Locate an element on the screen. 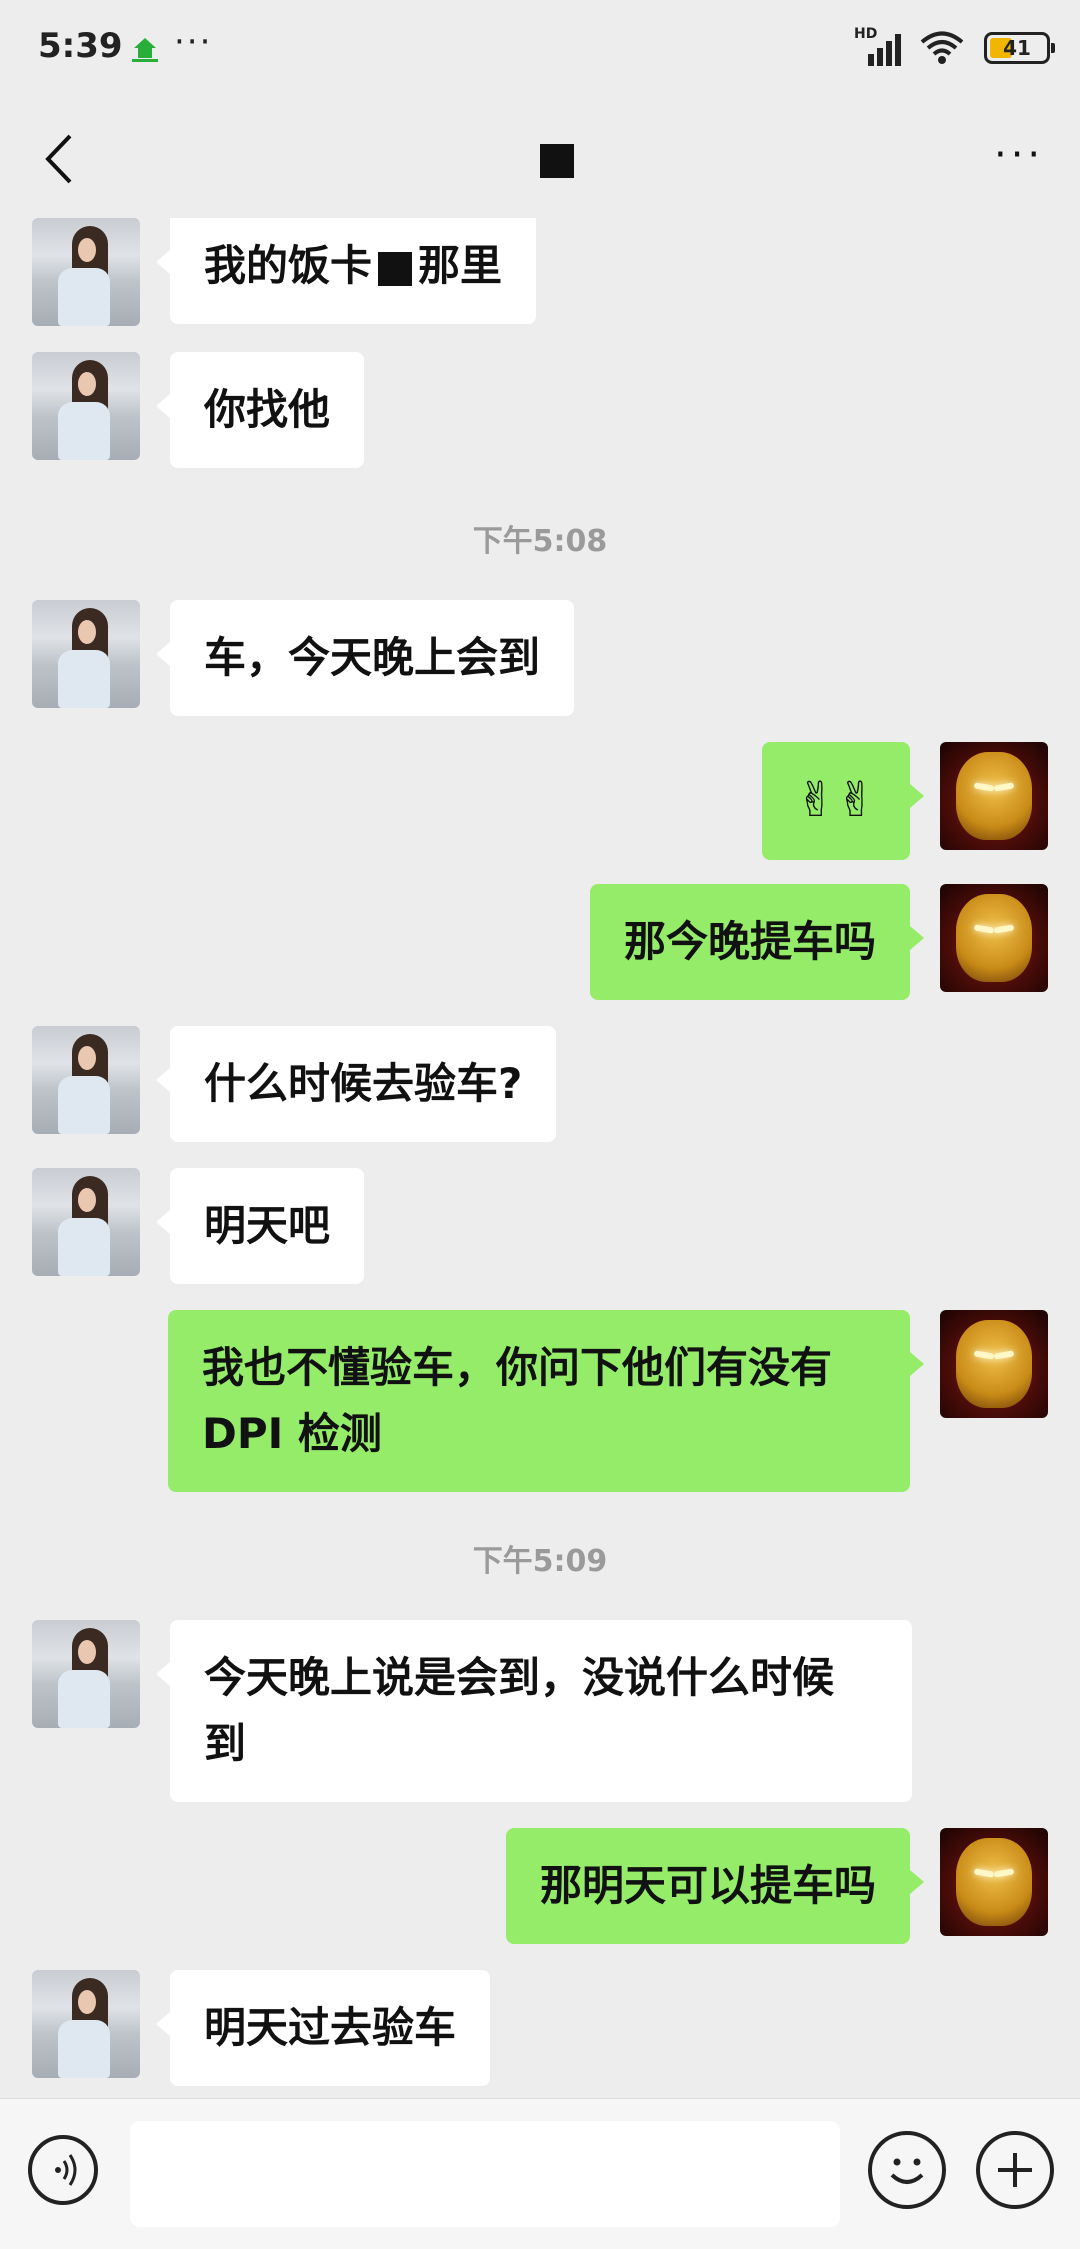 This screenshot has width=1080, height=2249. emoji-icon is located at coordinates (907, 2170).